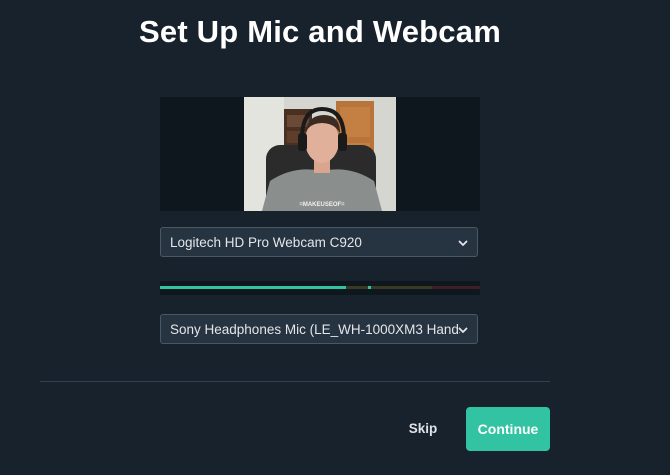  Describe the element at coordinates (266, 242) in the screenshot. I see `camera-select-value: Logitech HD Pro Webcam C920` at that location.